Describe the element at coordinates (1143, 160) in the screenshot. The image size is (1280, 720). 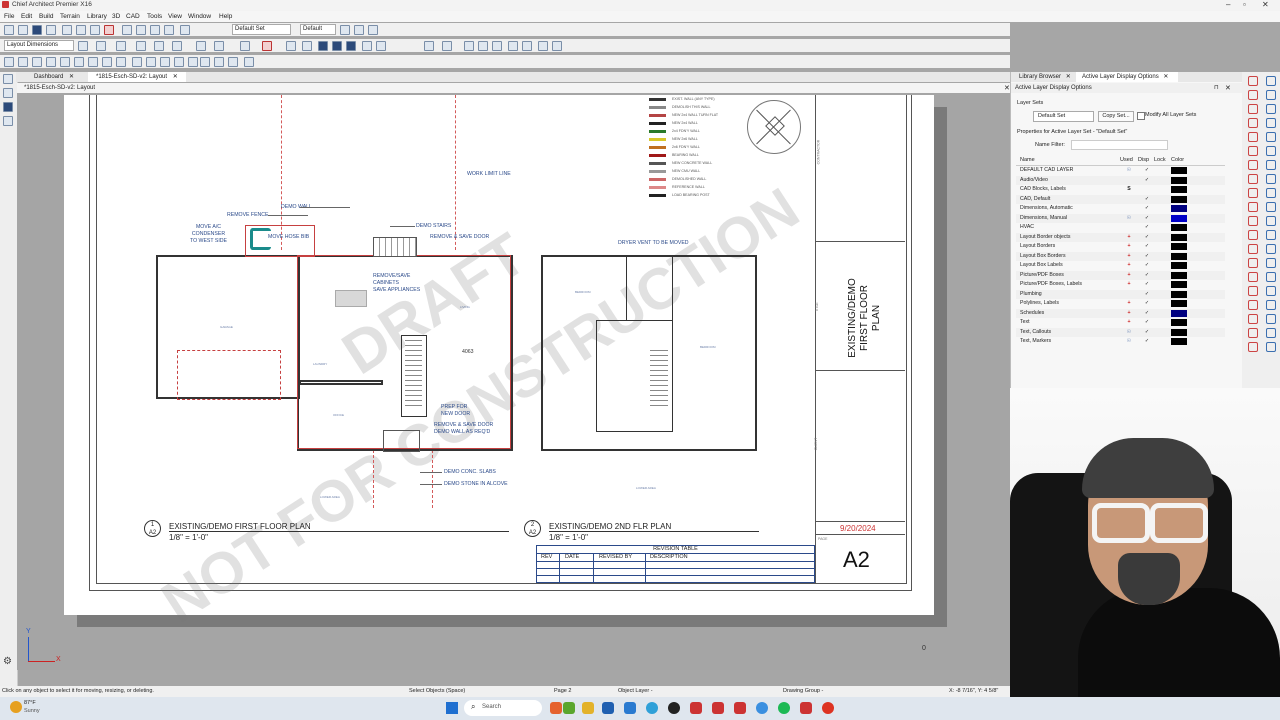
I see `col-disp: Disp` at that location.